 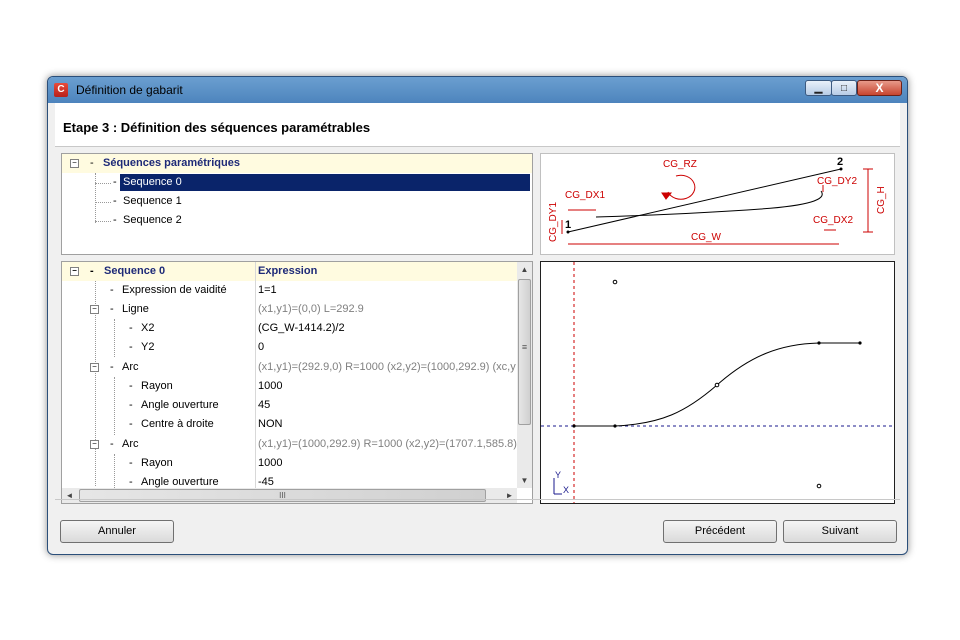 What do you see at coordinates (585, 195) in the screenshot?
I see `cg-dx1-label: CG_DX1` at bounding box center [585, 195].